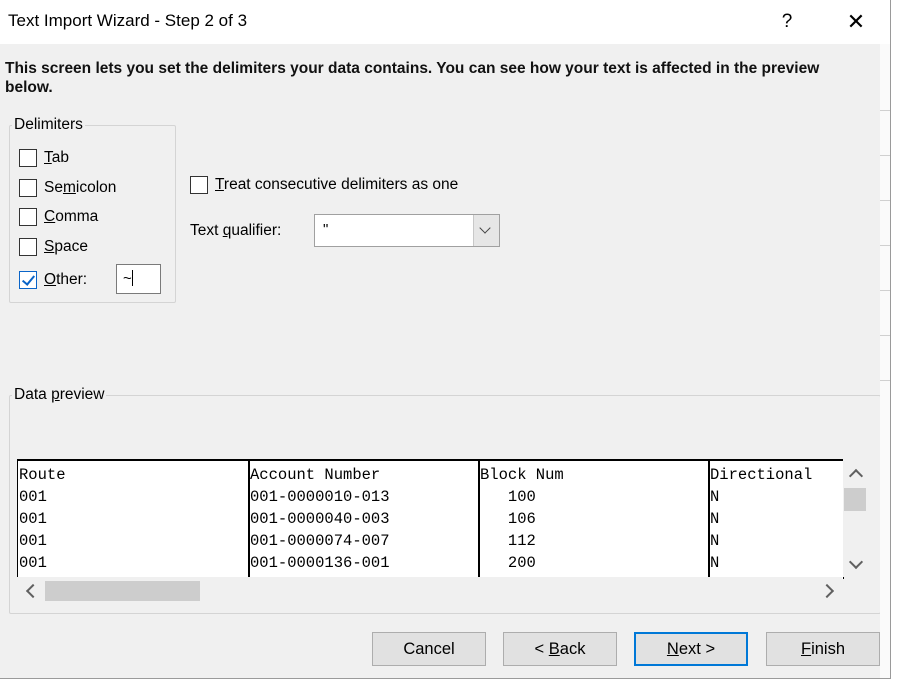  What do you see at coordinates (33, 591) in the screenshot?
I see `scroll-left-icon` at bounding box center [33, 591].